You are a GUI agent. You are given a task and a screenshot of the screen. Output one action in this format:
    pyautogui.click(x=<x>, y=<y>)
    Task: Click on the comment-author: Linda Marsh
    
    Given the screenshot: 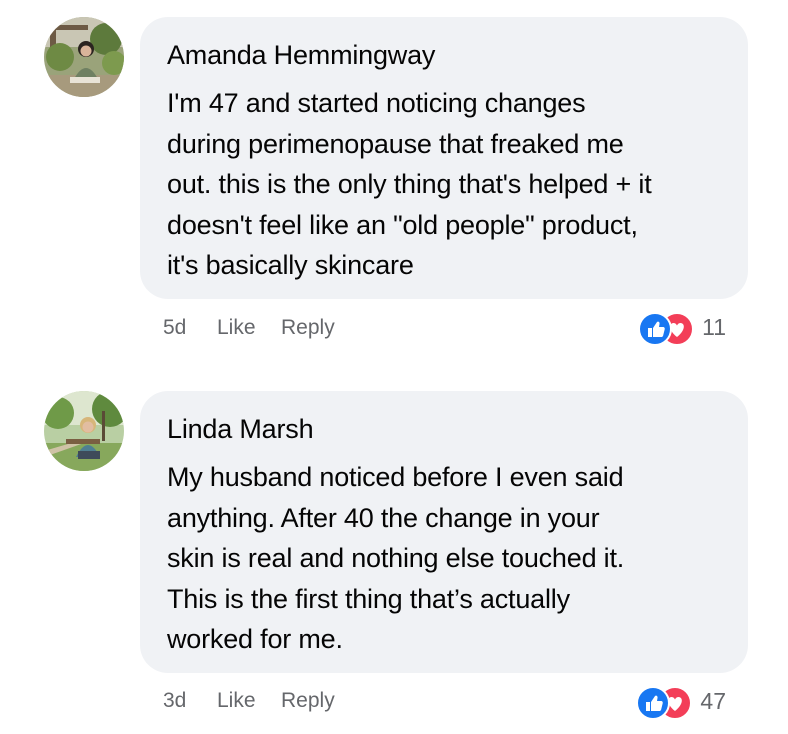 What is the action you would take?
    pyautogui.click(x=444, y=429)
    